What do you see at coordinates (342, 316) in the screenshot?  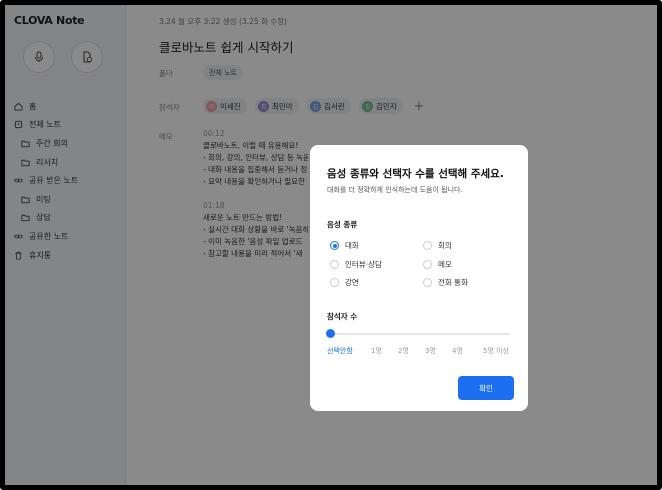 I see `participant-count-label: 참석자 수` at bounding box center [342, 316].